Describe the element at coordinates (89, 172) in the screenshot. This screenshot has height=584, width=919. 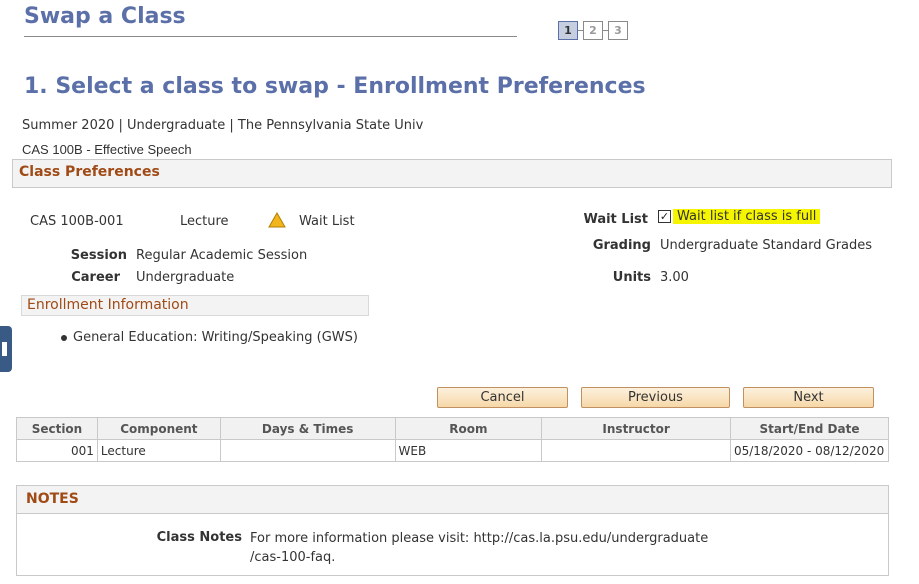
I see `class-preferences-title: Class Preferences` at that location.